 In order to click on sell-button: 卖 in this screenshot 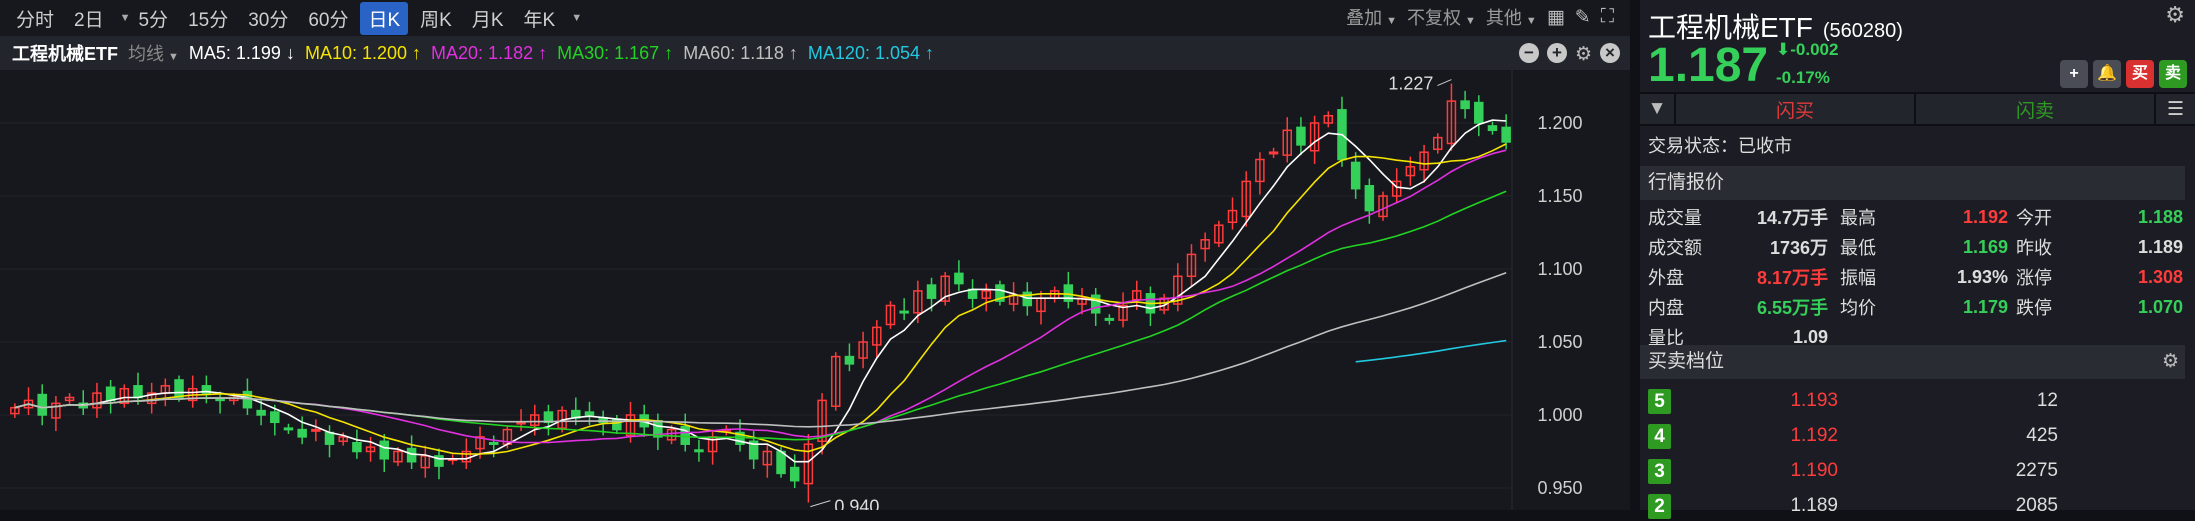, I will do `click(2173, 74)`.